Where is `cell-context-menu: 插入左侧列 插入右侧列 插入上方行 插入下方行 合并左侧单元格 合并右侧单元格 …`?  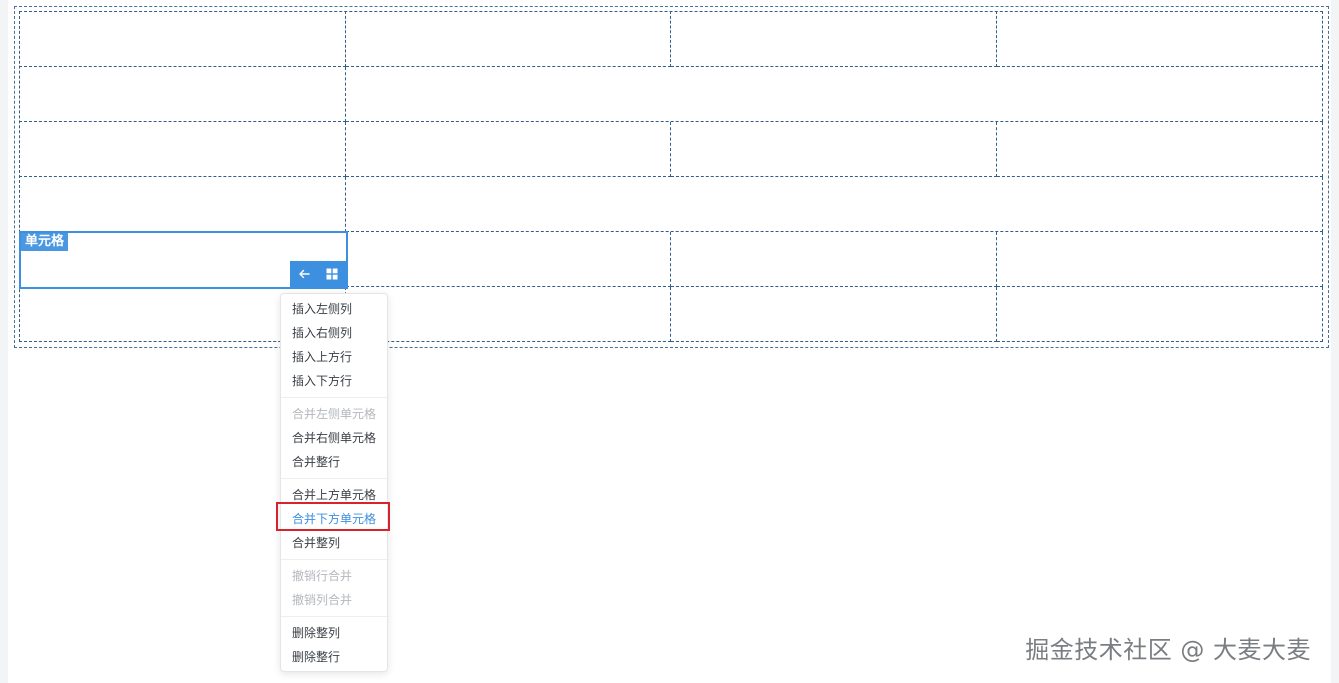 cell-context-menu: 插入左侧列 插入右侧列 插入上方行 插入下方行 合并左侧单元格 合并右侧单元格 … is located at coordinates (334, 482).